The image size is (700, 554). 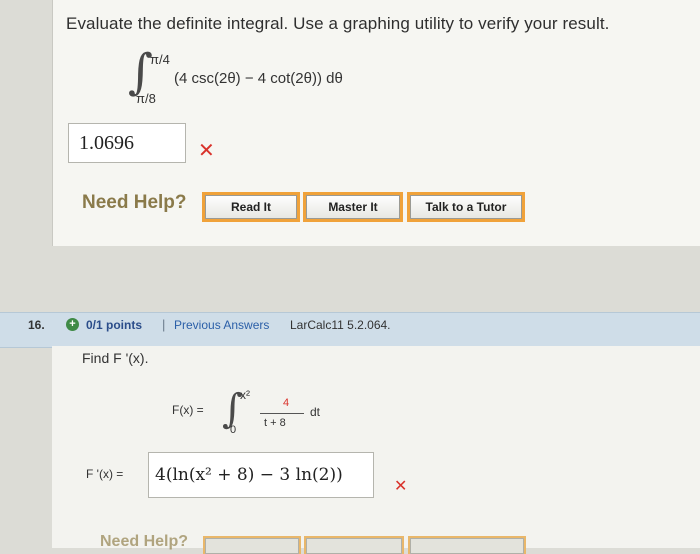 What do you see at coordinates (127, 143) in the screenshot?
I see `answer-field: 1.0696` at bounding box center [127, 143].